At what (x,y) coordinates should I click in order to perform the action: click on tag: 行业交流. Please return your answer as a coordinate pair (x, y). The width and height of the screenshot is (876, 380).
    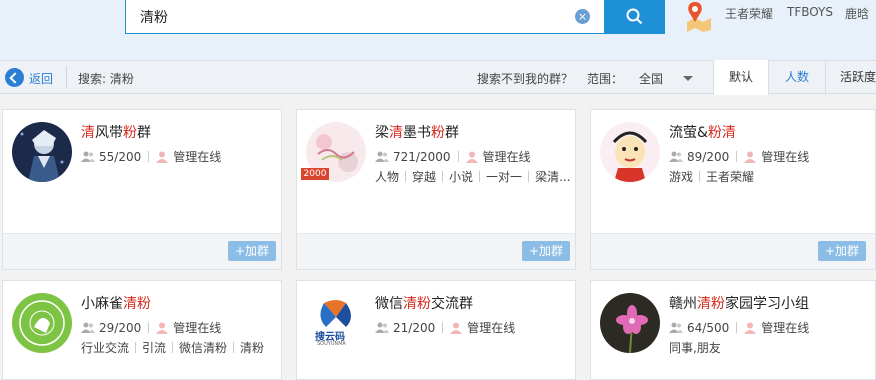
    Looking at the image, I should click on (105, 348).